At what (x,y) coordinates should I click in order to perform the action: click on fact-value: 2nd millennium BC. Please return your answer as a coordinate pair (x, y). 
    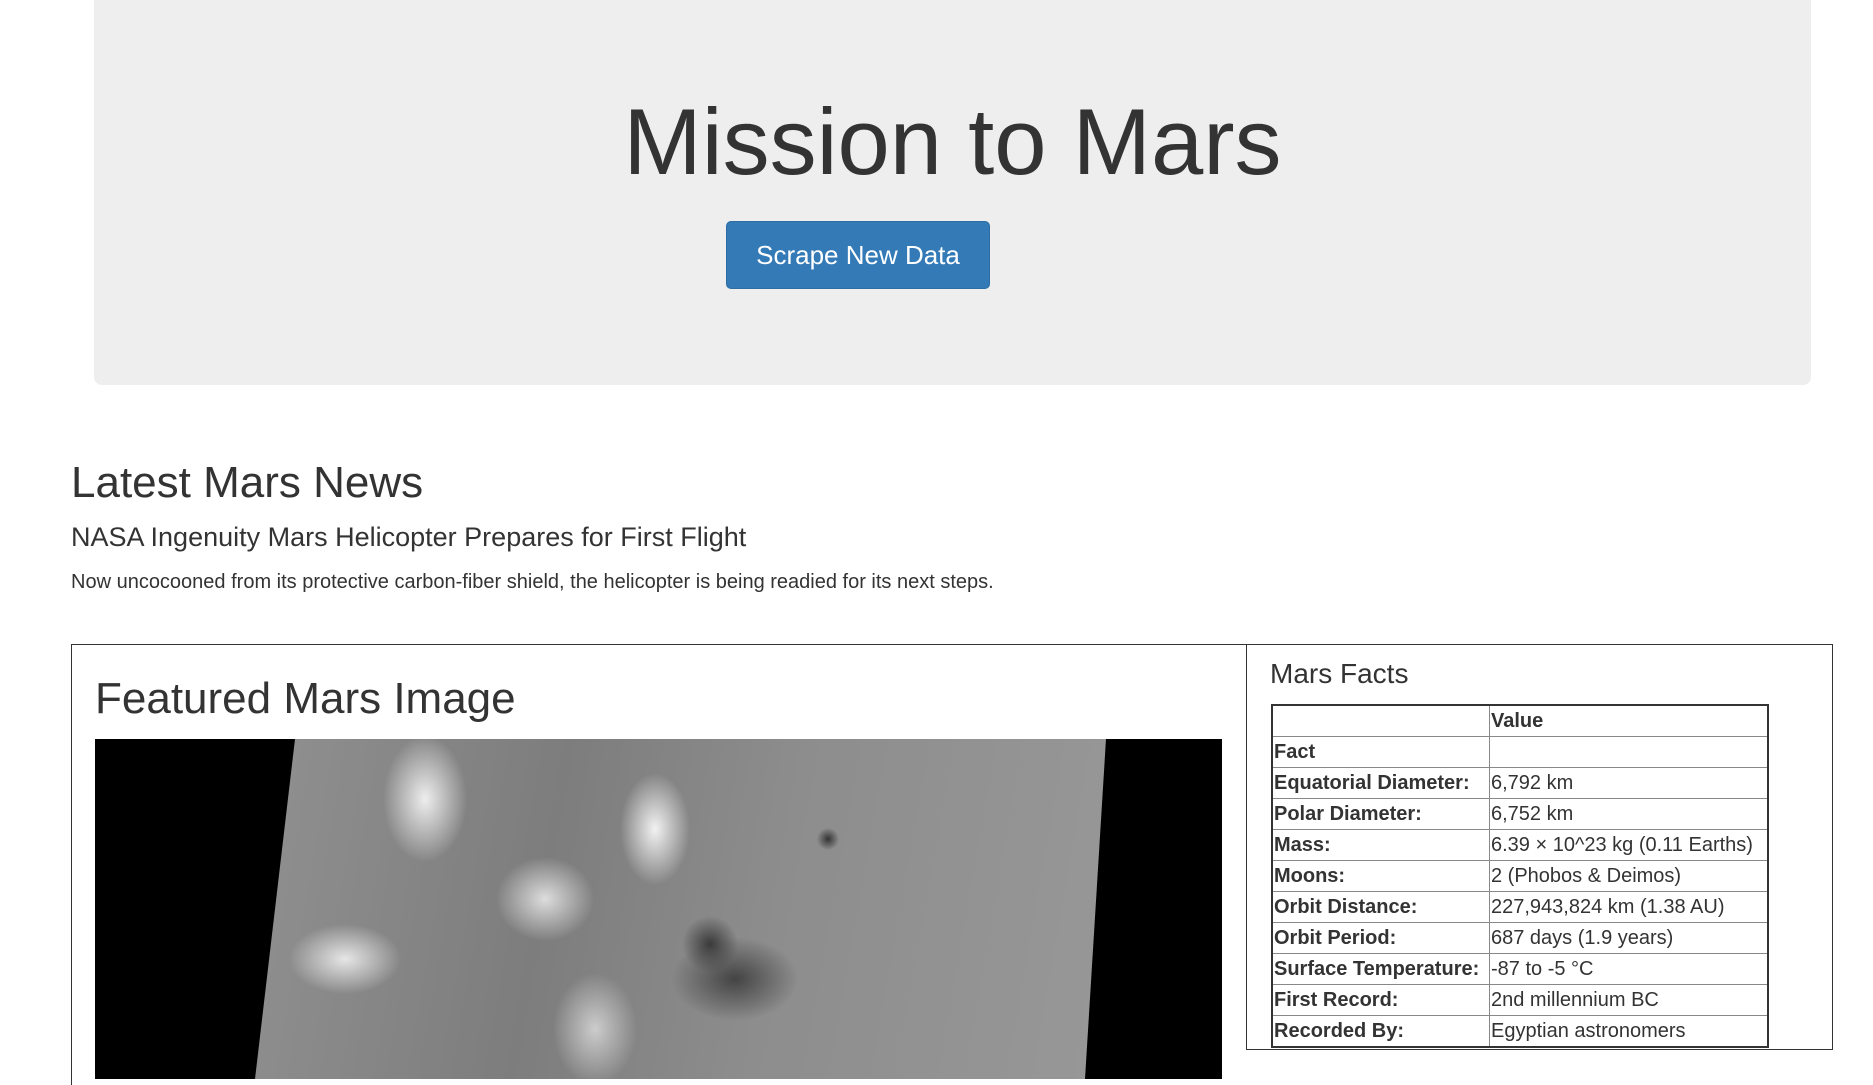
    Looking at the image, I should click on (1629, 1000).